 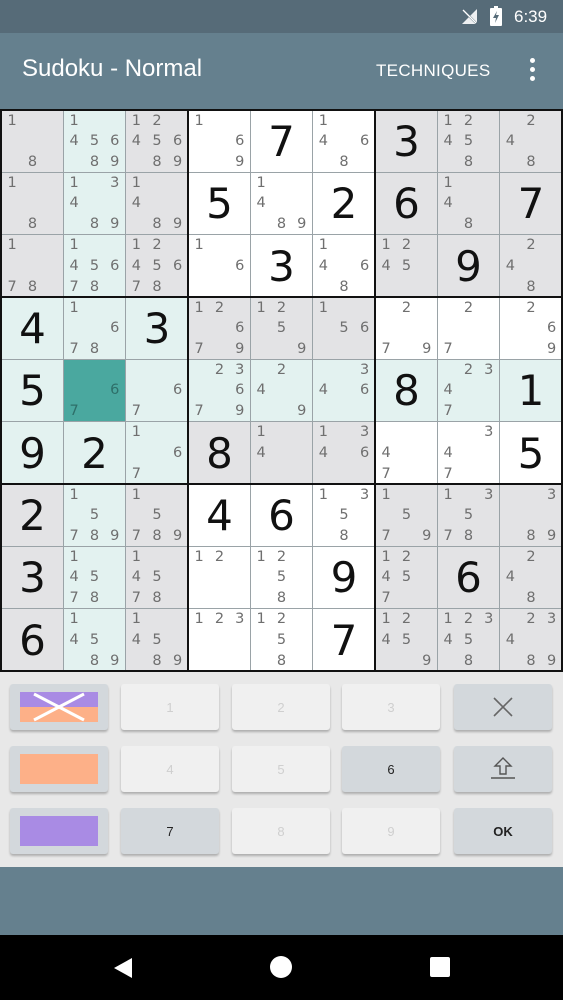 I want to click on cell-r4-c5: 12 59, so click(x=281, y=328).